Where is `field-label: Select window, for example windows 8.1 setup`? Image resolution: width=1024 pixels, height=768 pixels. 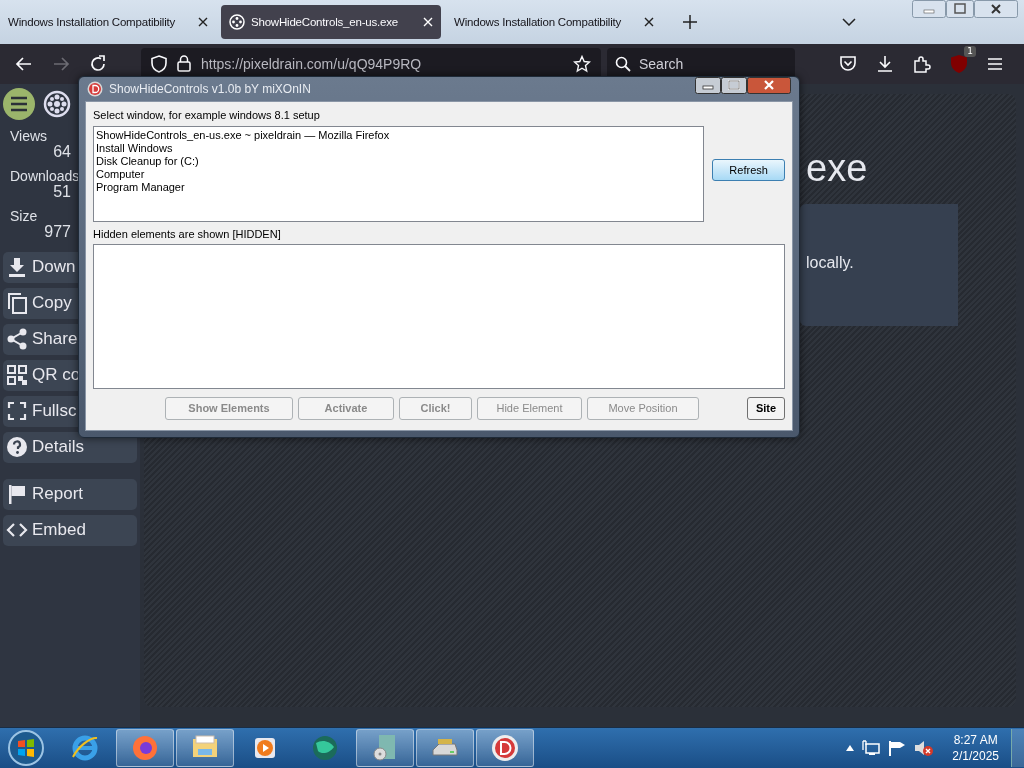 field-label: Select window, for example windows 8.1 setup is located at coordinates (207, 114).